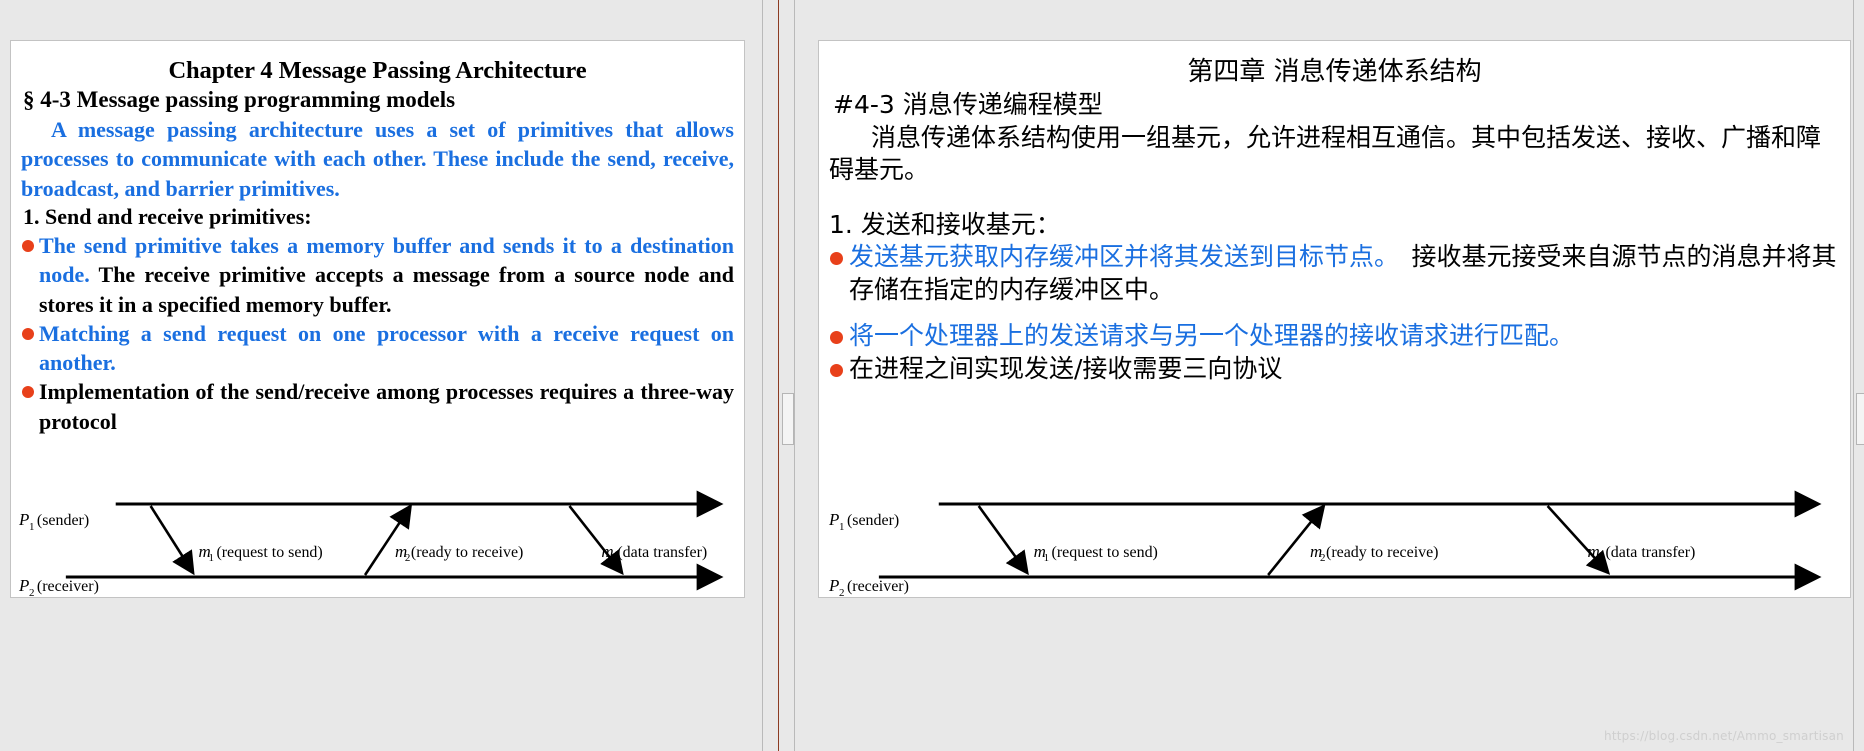 This screenshot has height=751, width=1864. What do you see at coordinates (1334, 369) in the screenshot?
I see `bullet-item: 在进程之间实现发送/接收需要三向协议` at bounding box center [1334, 369].